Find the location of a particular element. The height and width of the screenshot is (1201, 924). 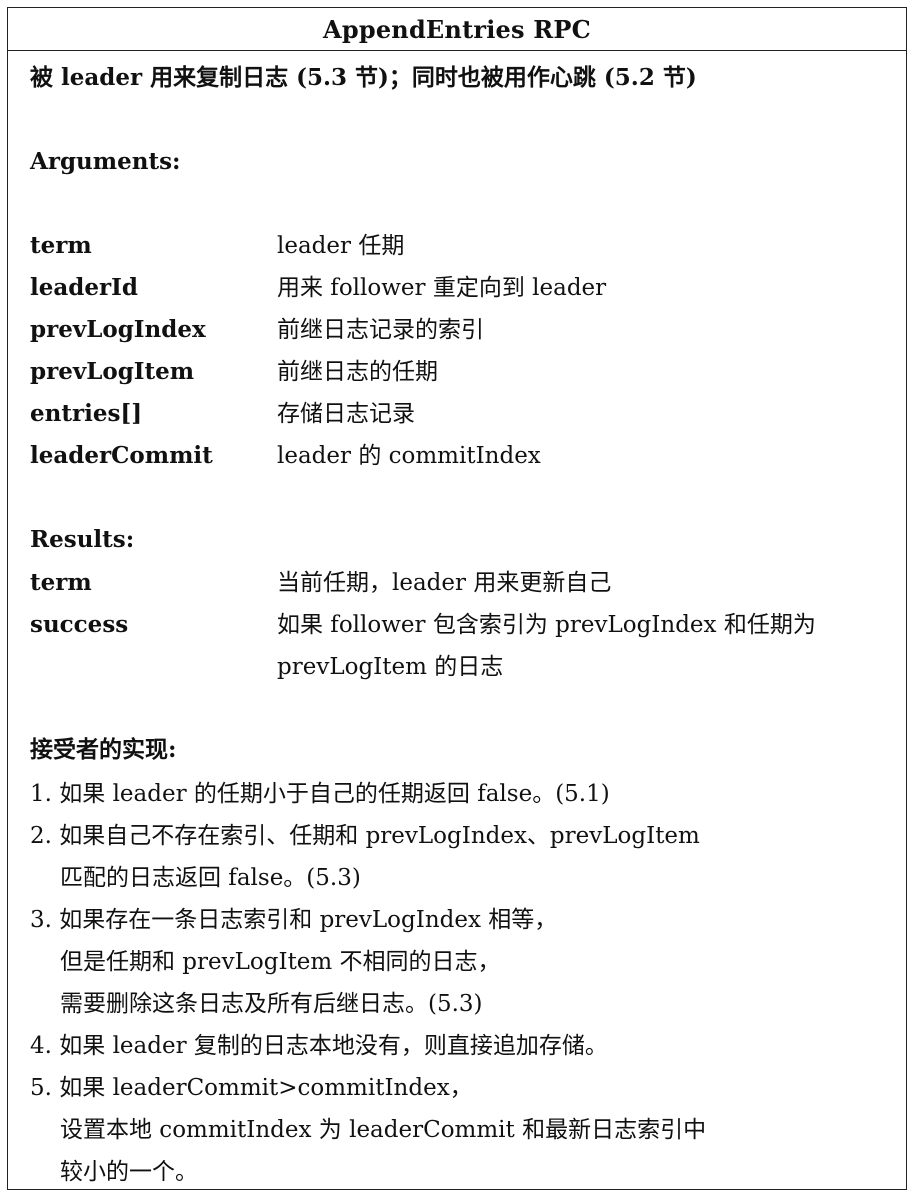

argument-name: leaderCommit is located at coordinates (121, 455).